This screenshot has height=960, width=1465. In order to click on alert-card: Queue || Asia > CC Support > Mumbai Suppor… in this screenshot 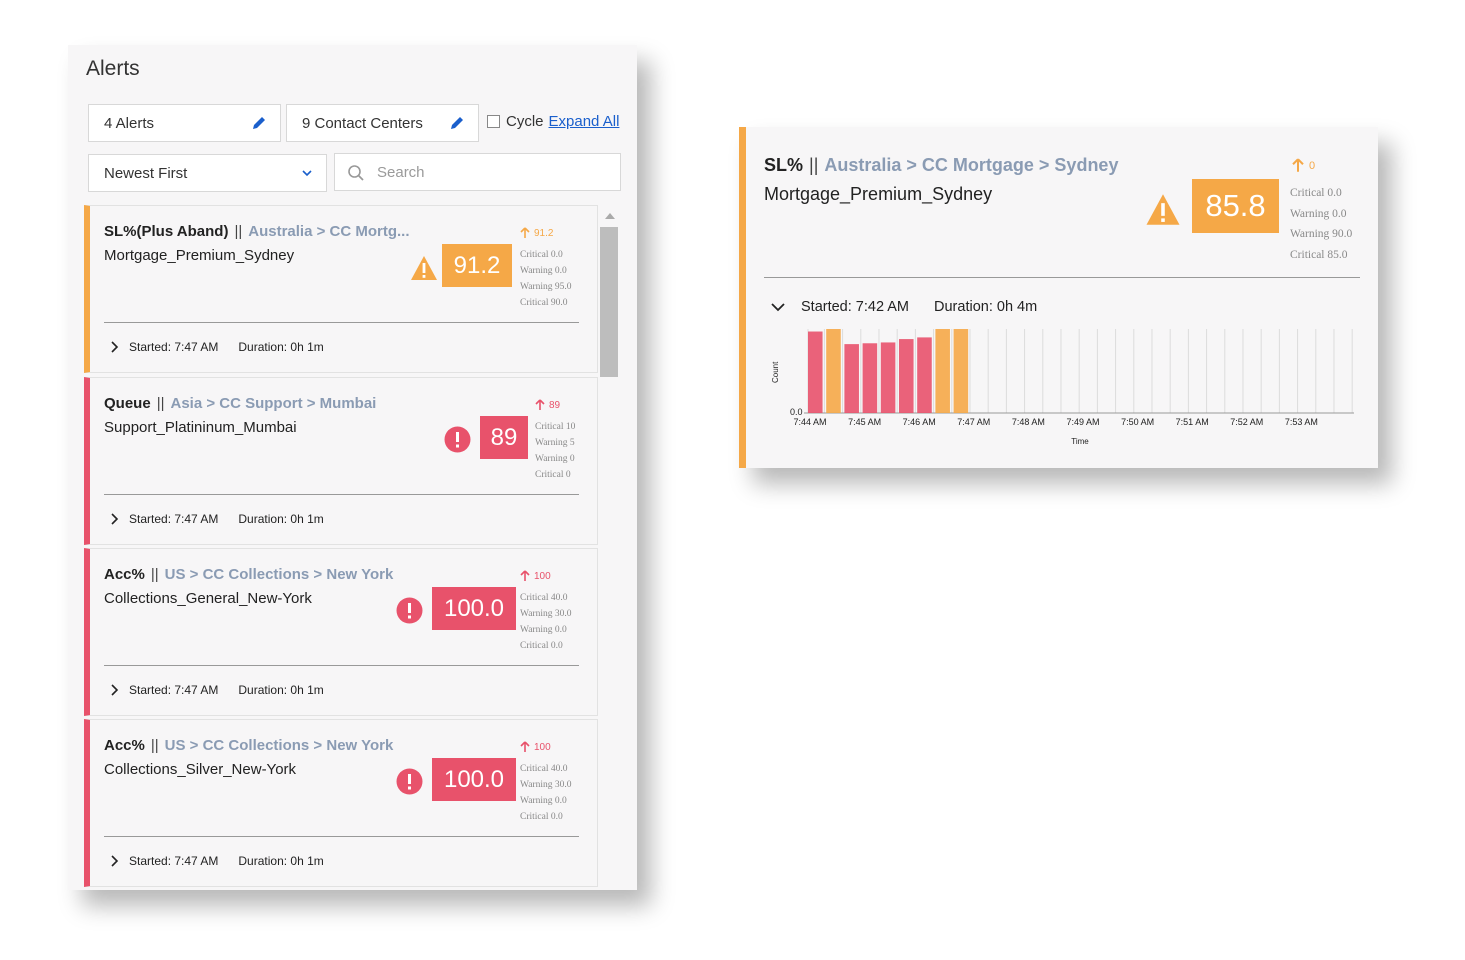, I will do `click(341, 461)`.